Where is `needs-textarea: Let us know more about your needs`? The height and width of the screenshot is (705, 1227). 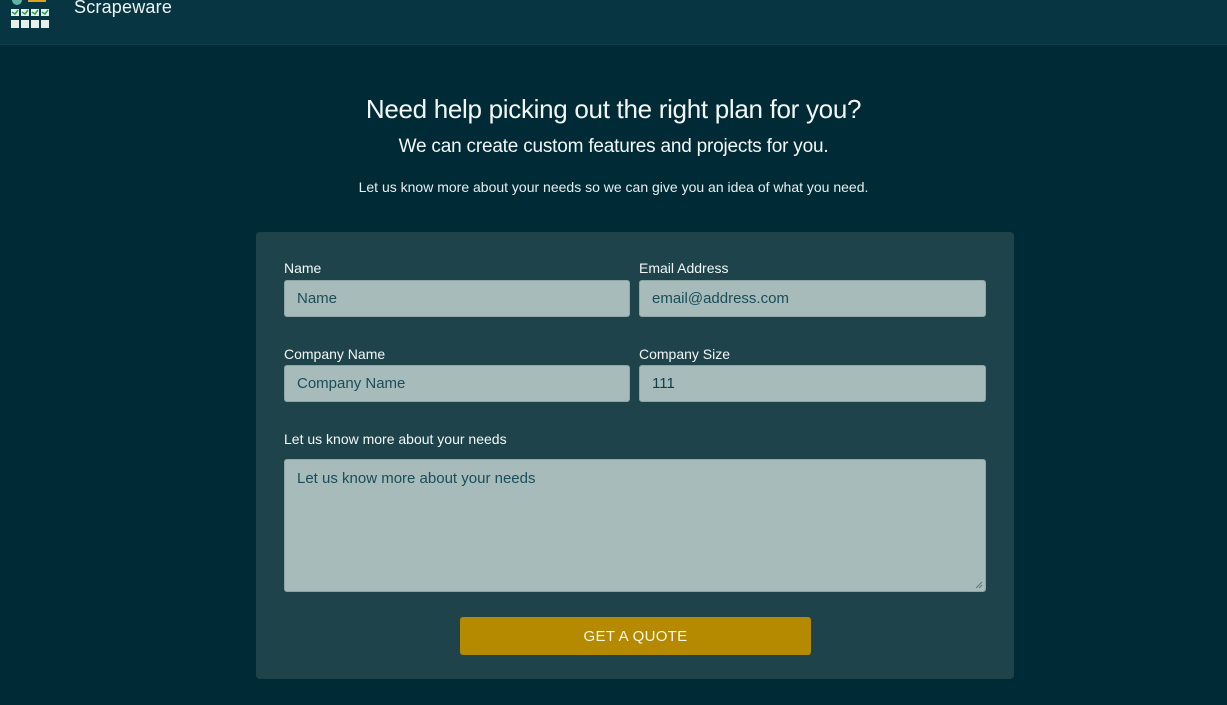
needs-textarea: Let us know more about your needs is located at coordinates (635, 525).